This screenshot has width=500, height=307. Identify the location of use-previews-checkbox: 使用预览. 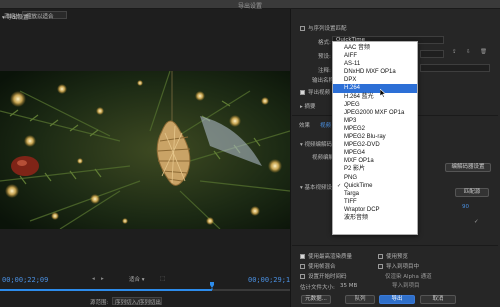
(393, 256).